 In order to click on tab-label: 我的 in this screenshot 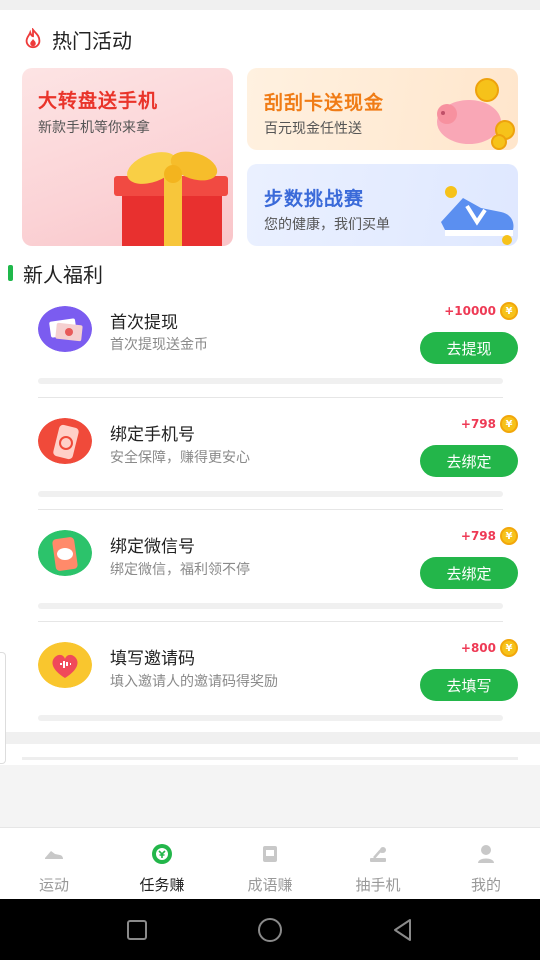, I will do `click(485, 885)`.